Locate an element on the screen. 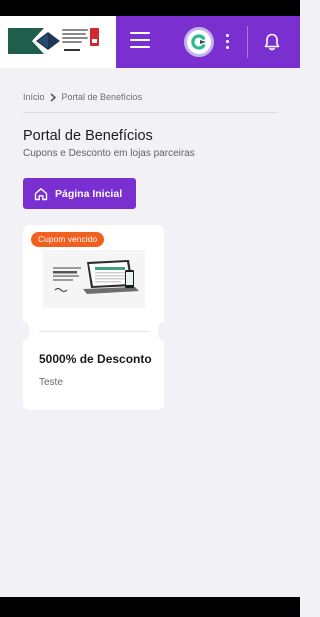 Image resolution: width=320 pixels, height=617 pixels. coupon-title: 5000% de Desconto is located at coordinates (95, 359).